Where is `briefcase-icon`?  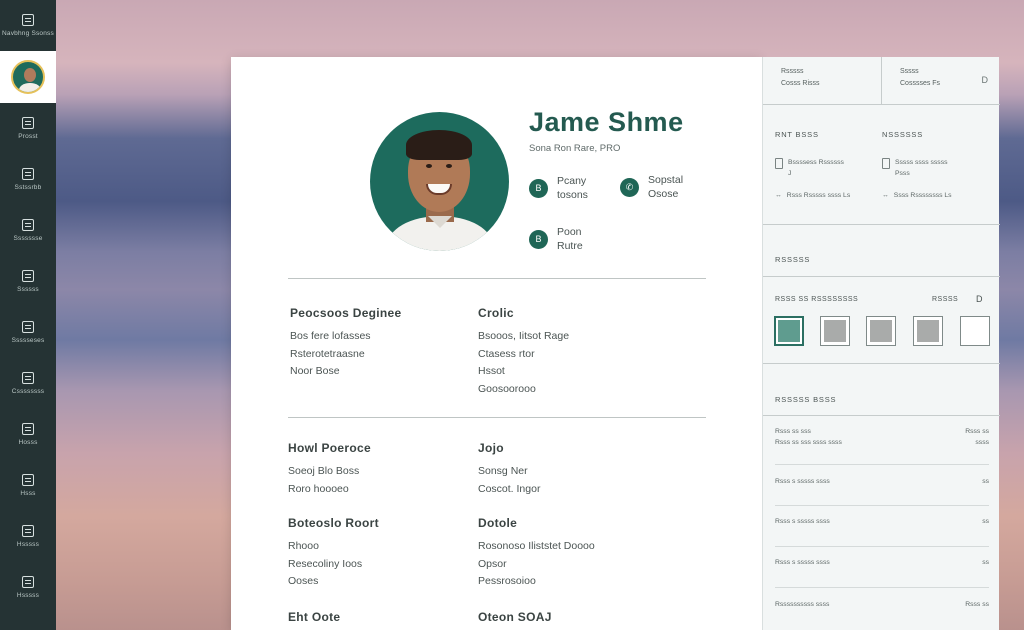 briefcase-icon is located at coordinates (28, 20).